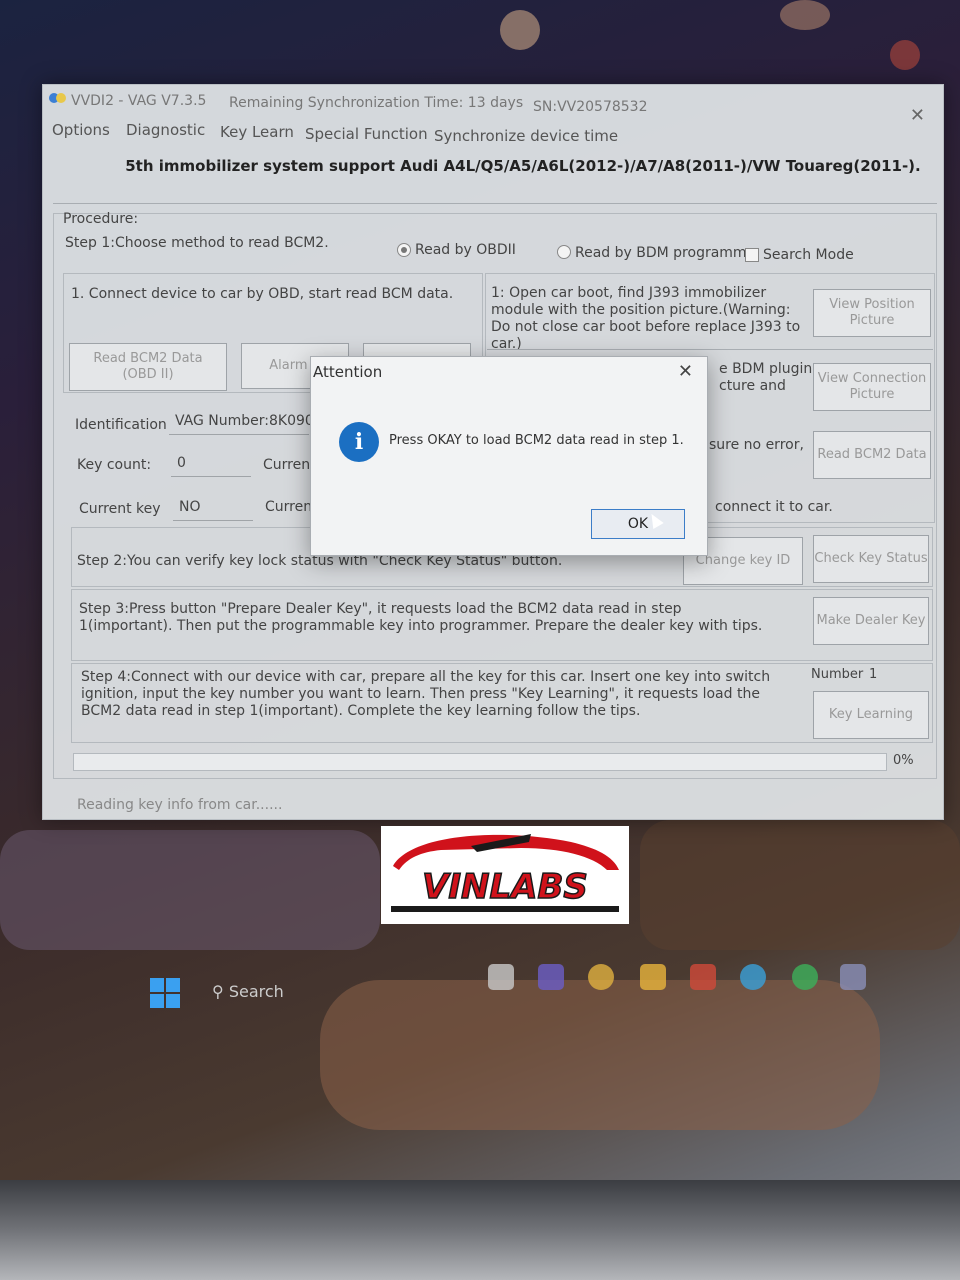 Image resolution: width=960 pixels, height=1280 pixels. What do you see at coordinates (873, 674) in the screenshot?
I see `number-field: 1` at bounding box center [873, 674].